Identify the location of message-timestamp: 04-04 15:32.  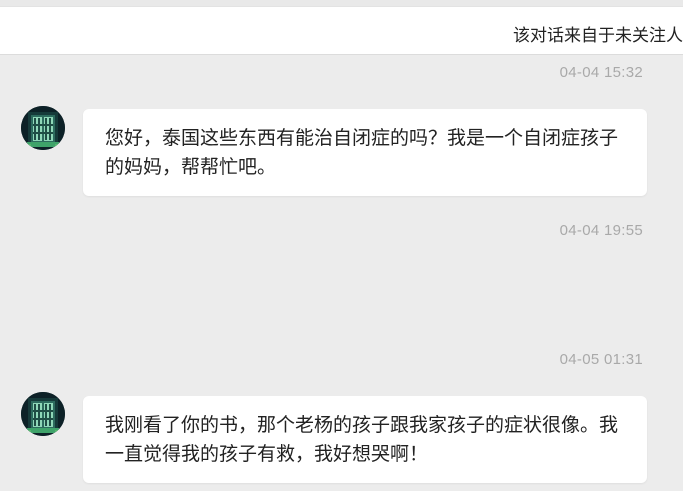
(601, 72).